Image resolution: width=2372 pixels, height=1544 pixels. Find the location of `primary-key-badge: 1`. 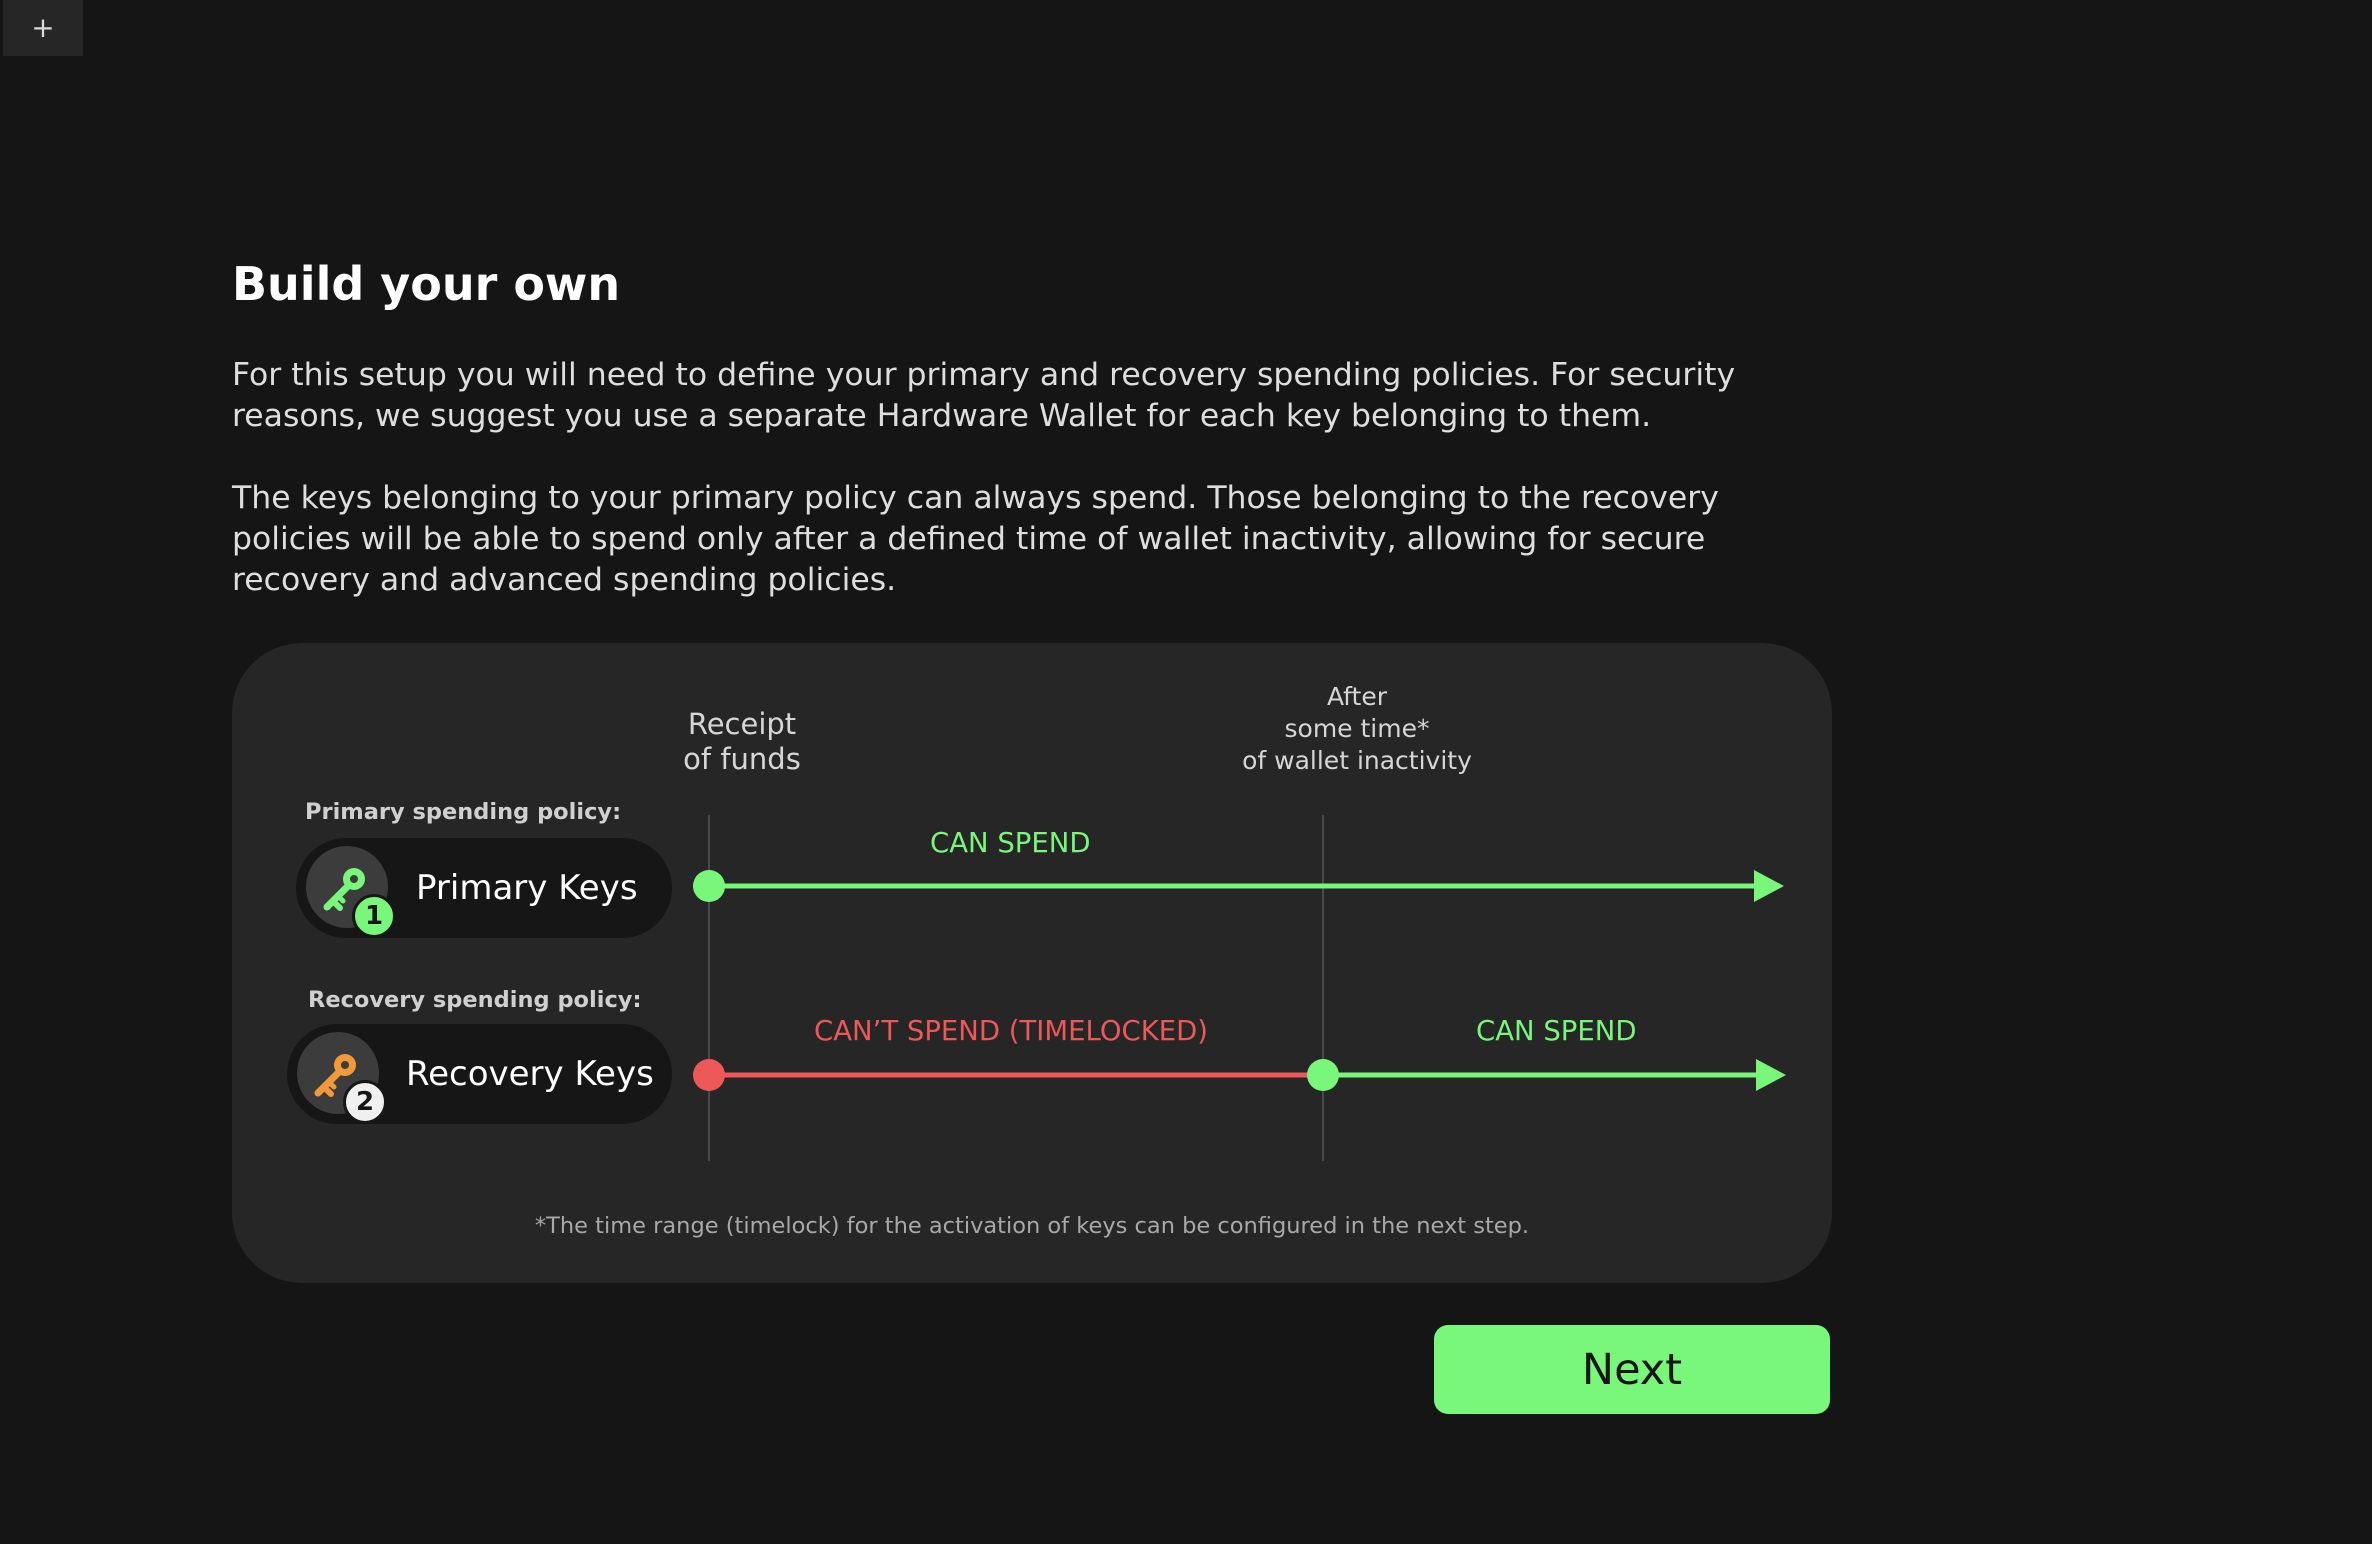

primary-key-badge: 1 is located at coordinates (374, 916).